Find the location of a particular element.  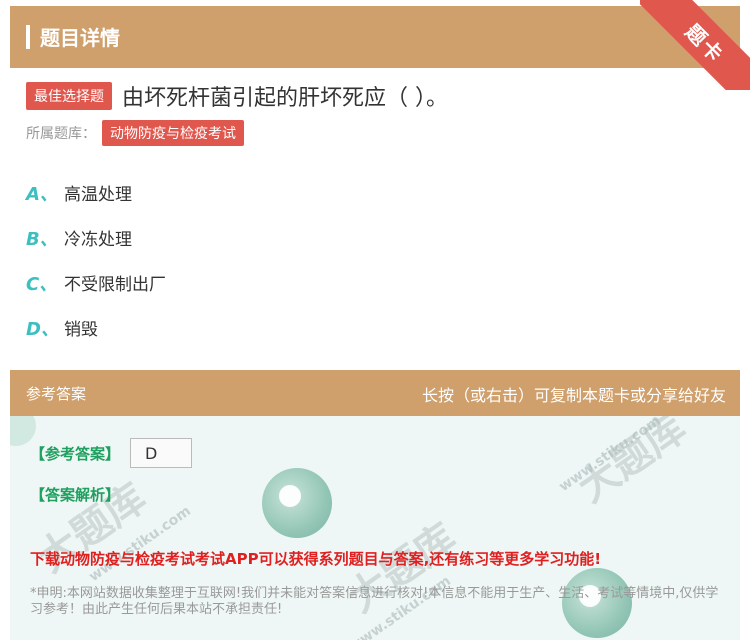

question-text: 由坏死杆菌引起的肝坏死应（ ）。 is located at coordinates (285, 98).